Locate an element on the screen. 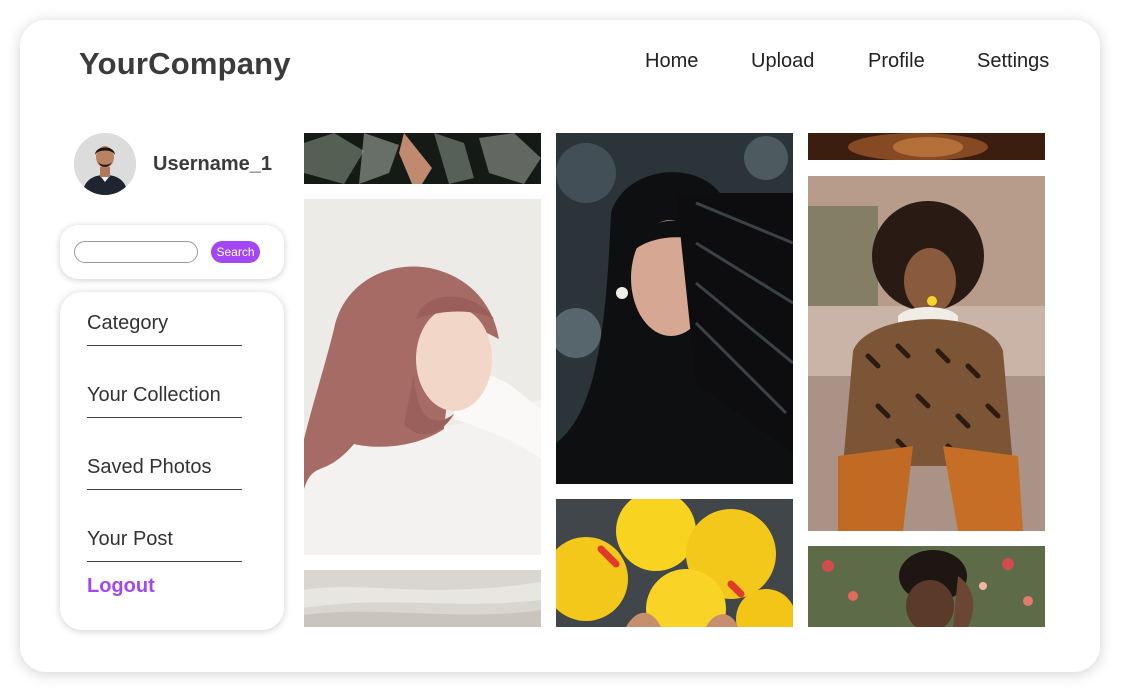 This screenshot has width=1121, height=693. sidebar-item-label: Your Post is located at coordinates (130, 539).